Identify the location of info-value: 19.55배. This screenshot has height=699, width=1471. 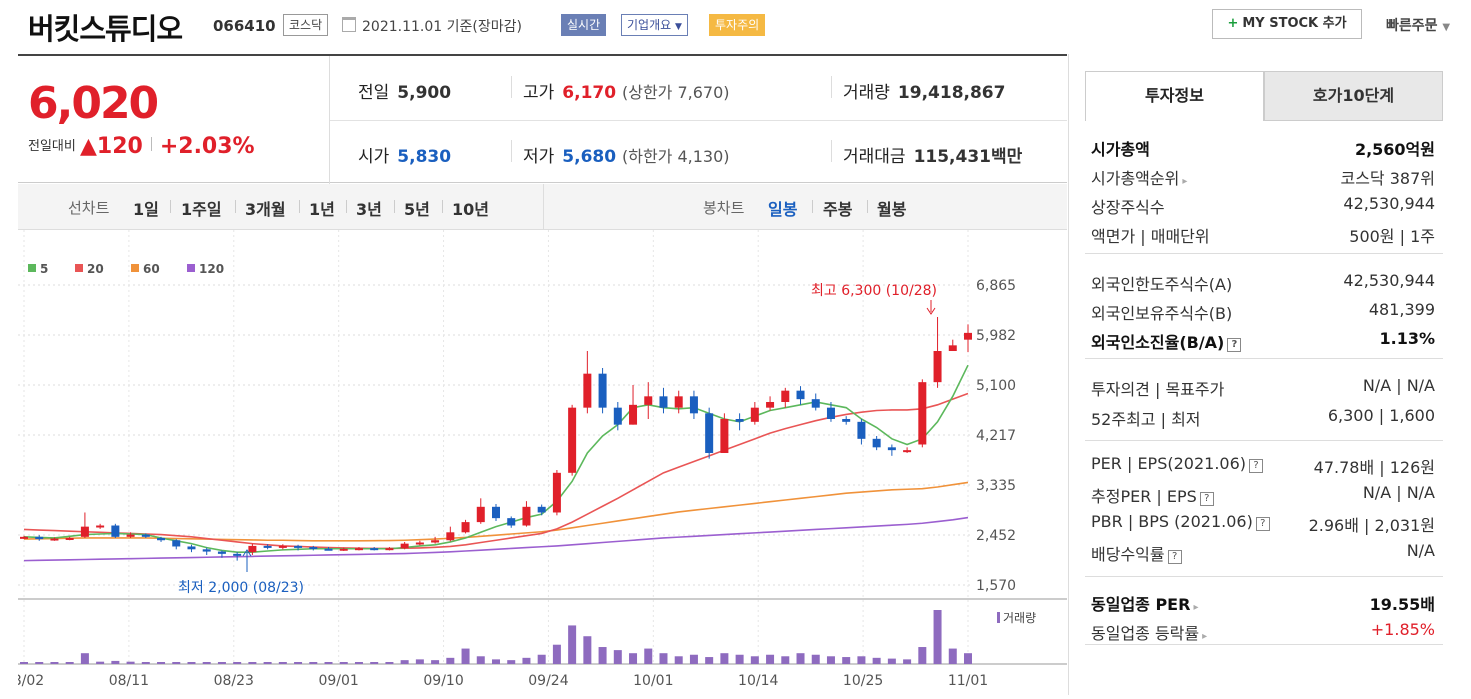
(1402, 604).